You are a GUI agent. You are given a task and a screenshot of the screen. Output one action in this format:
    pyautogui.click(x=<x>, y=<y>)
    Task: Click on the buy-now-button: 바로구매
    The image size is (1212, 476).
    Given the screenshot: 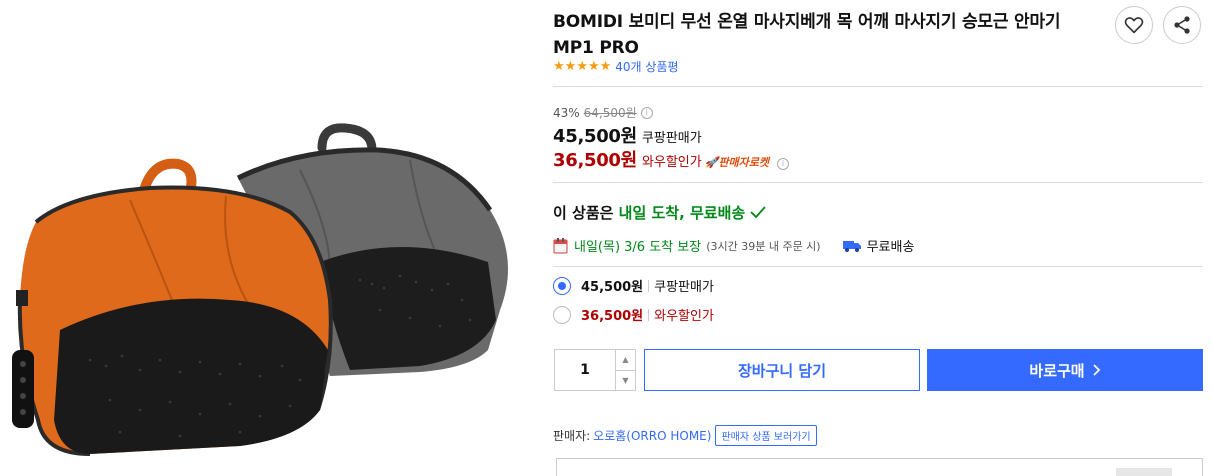 What is the action you would take?
    pyautogui.click(x=1065, y=370)
    